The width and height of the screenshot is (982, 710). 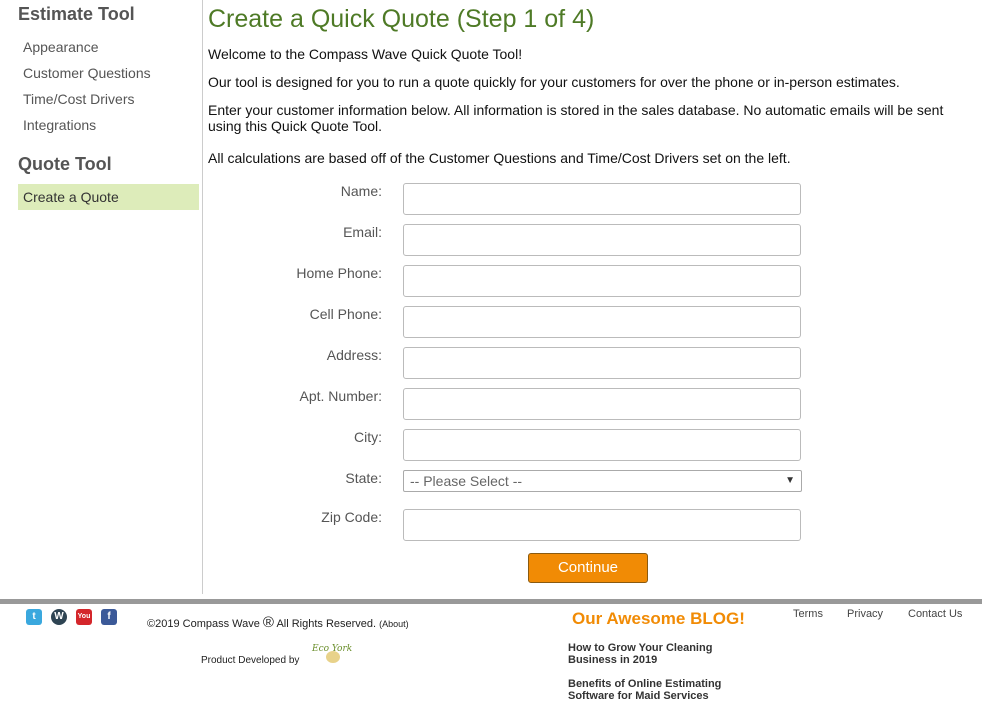 I want to click on sidebar-heading-quote-tool: Quote Tool, so click(x=65, y=164).